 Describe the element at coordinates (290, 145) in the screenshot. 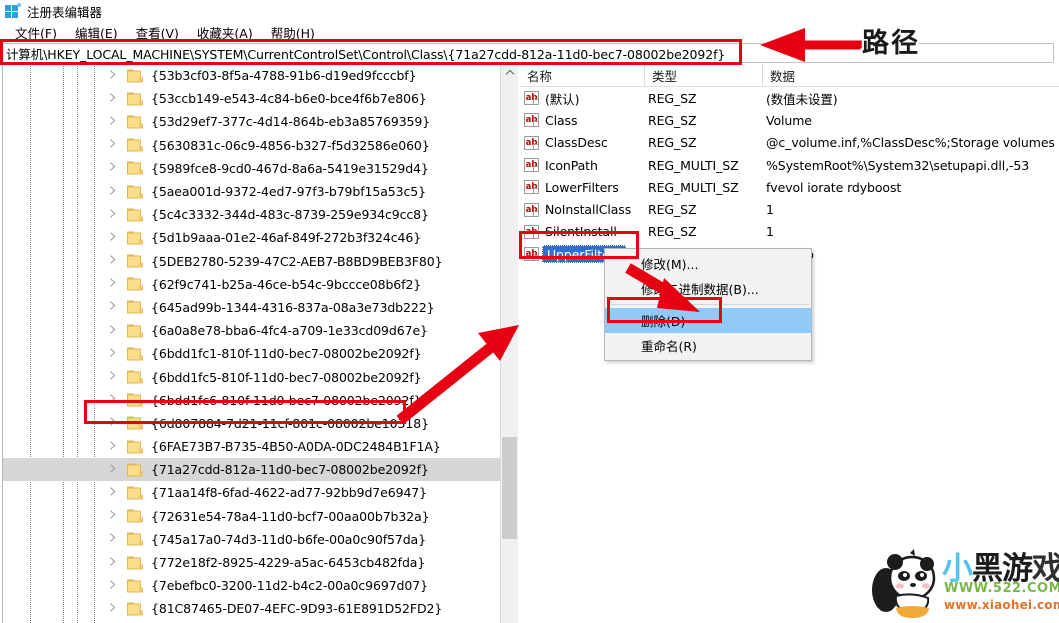

I see `tree-item-label: {5630831c-06c9-4856-b327-f5d32586e060}` at that location.